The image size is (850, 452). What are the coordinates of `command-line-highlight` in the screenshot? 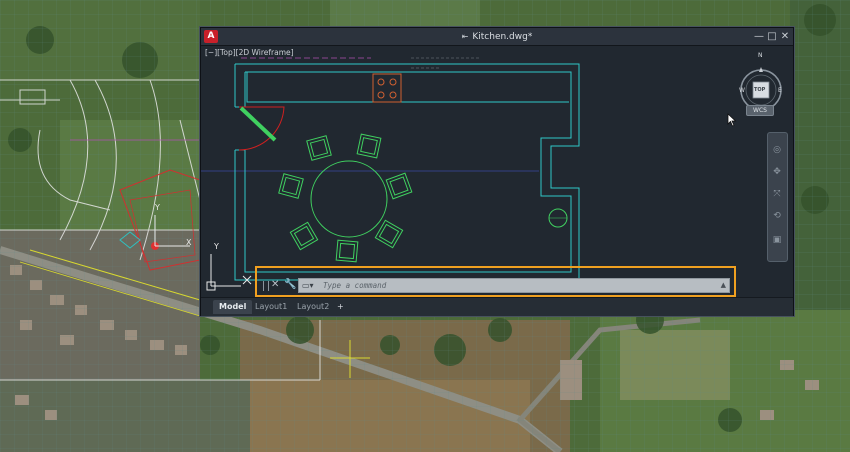 It's located at (495, 281).